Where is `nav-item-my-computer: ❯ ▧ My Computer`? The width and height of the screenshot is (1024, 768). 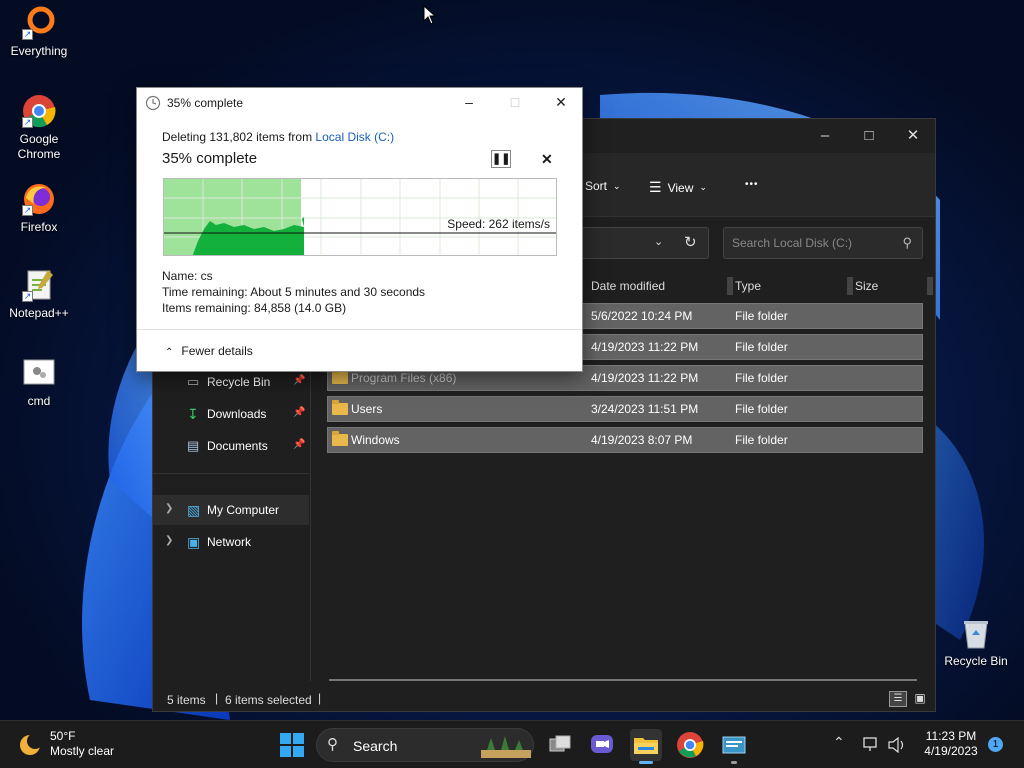
nav-item-my-computer: ❯ ▧ My Computer is located at coordinates (231, 510).